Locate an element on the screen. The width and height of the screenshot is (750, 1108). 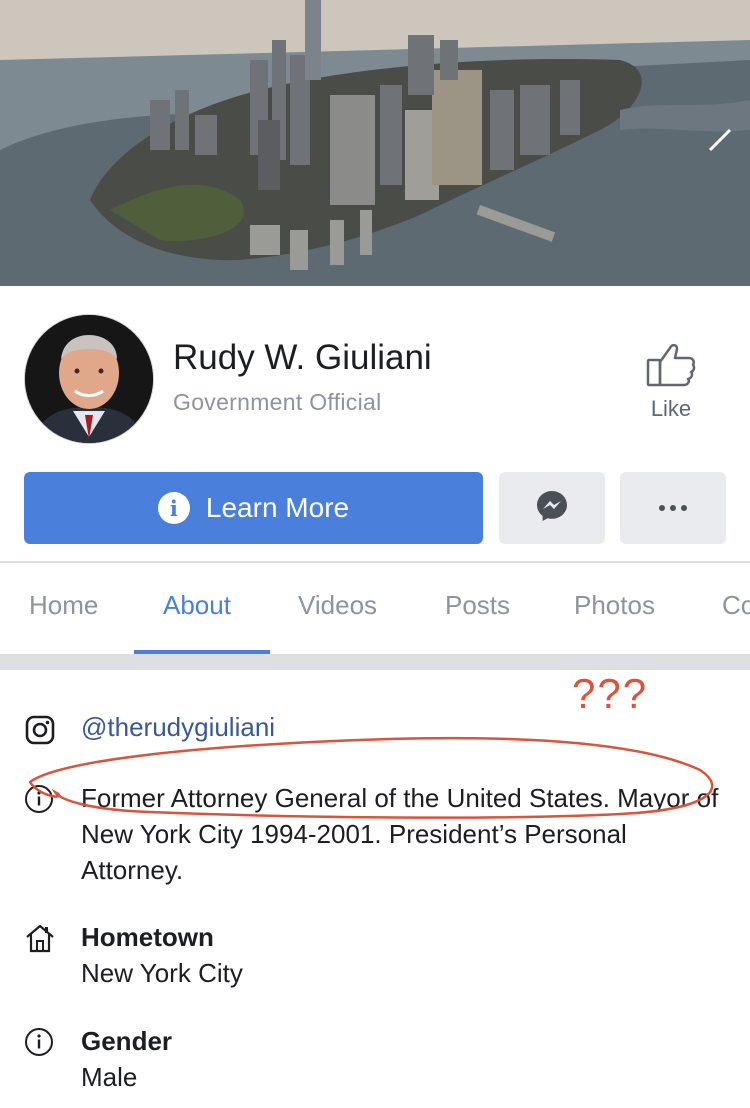
tab-videos: Videos is located at coordinates (337, 605).